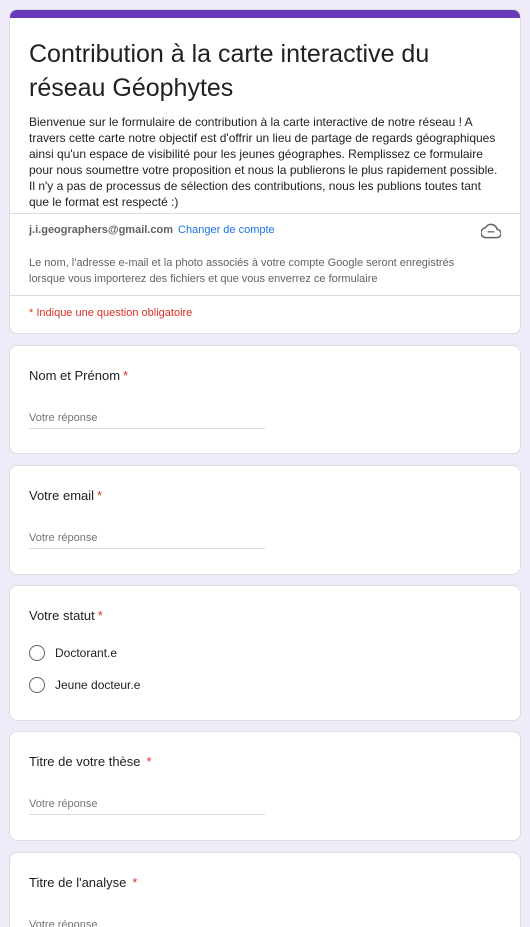 Image resolution: width=530 pixels, height=927 pixels. I want to click on question-card-name: Nom et Prénom *, so click(265, 399).